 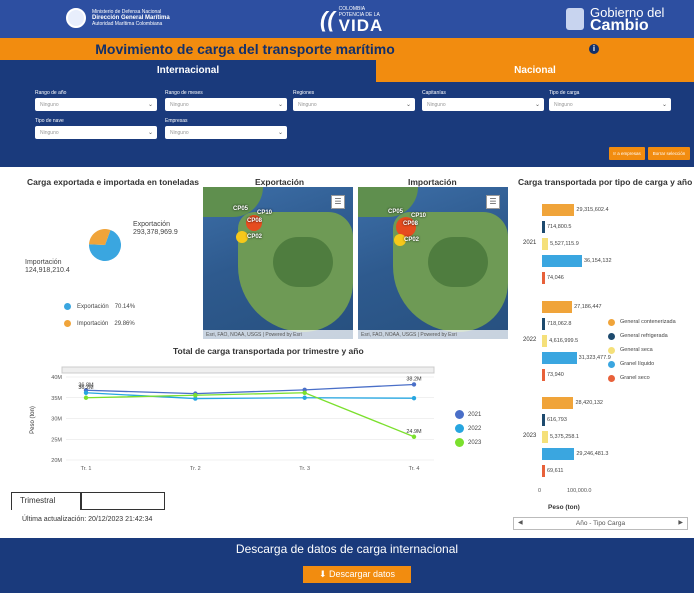 I want to click on rango-meses-select: Ninguno ⌄, so click(x=226, y=104).